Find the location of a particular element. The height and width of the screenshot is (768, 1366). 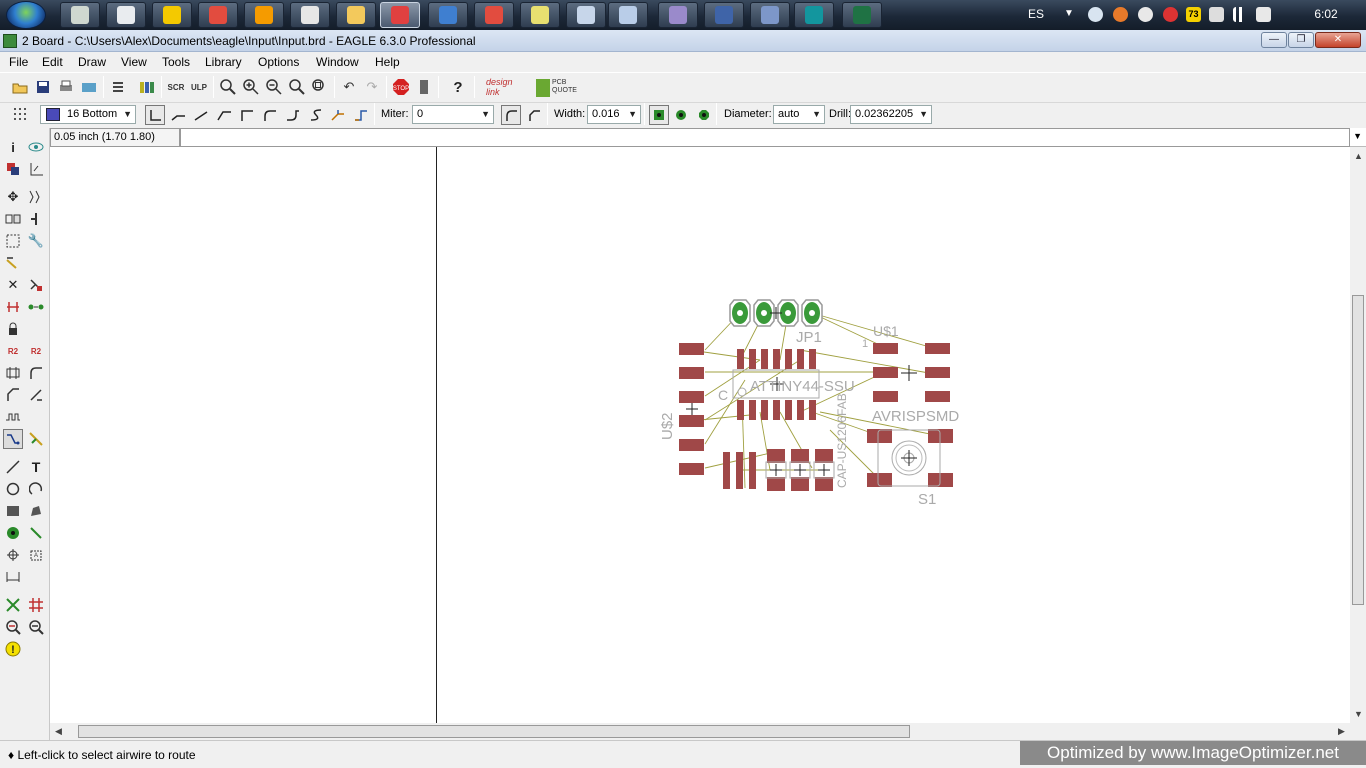

upload-icon is located at coordinates (1095, 14).